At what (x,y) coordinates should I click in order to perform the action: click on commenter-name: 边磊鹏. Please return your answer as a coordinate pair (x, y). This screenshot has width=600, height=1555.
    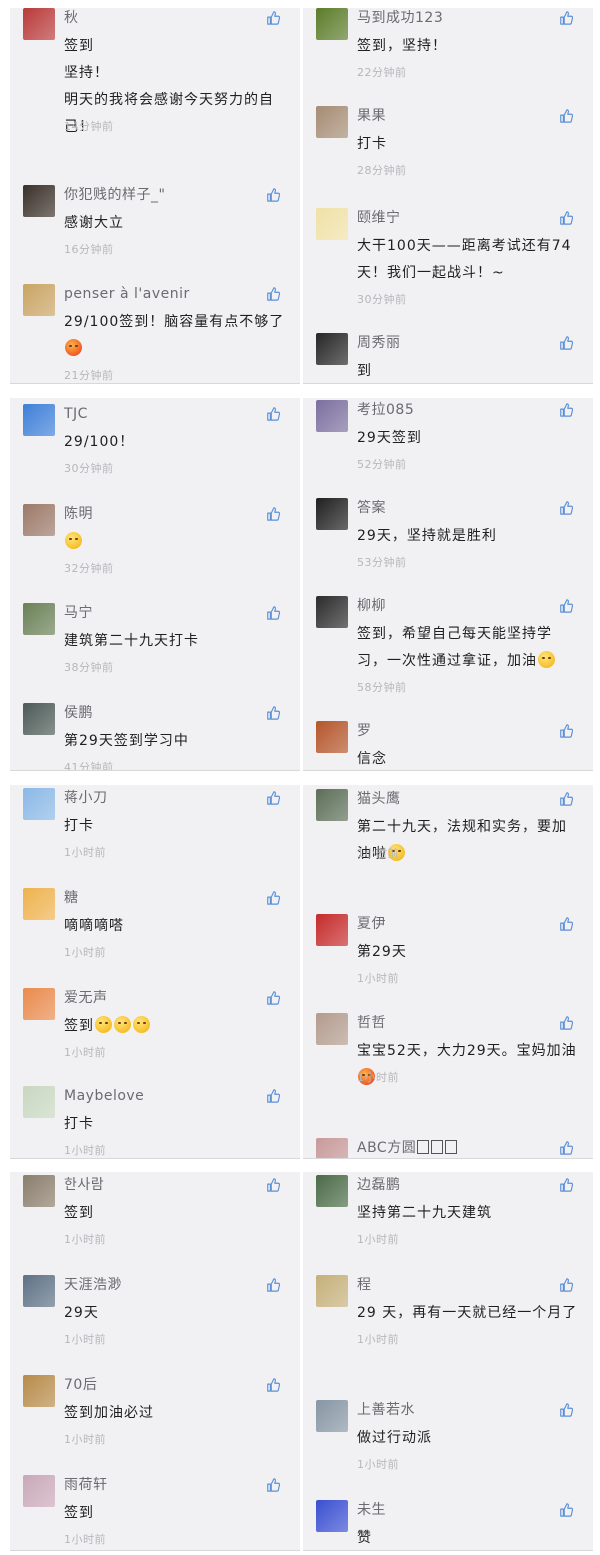
    Looking at the image, I should click on (379, 1185).